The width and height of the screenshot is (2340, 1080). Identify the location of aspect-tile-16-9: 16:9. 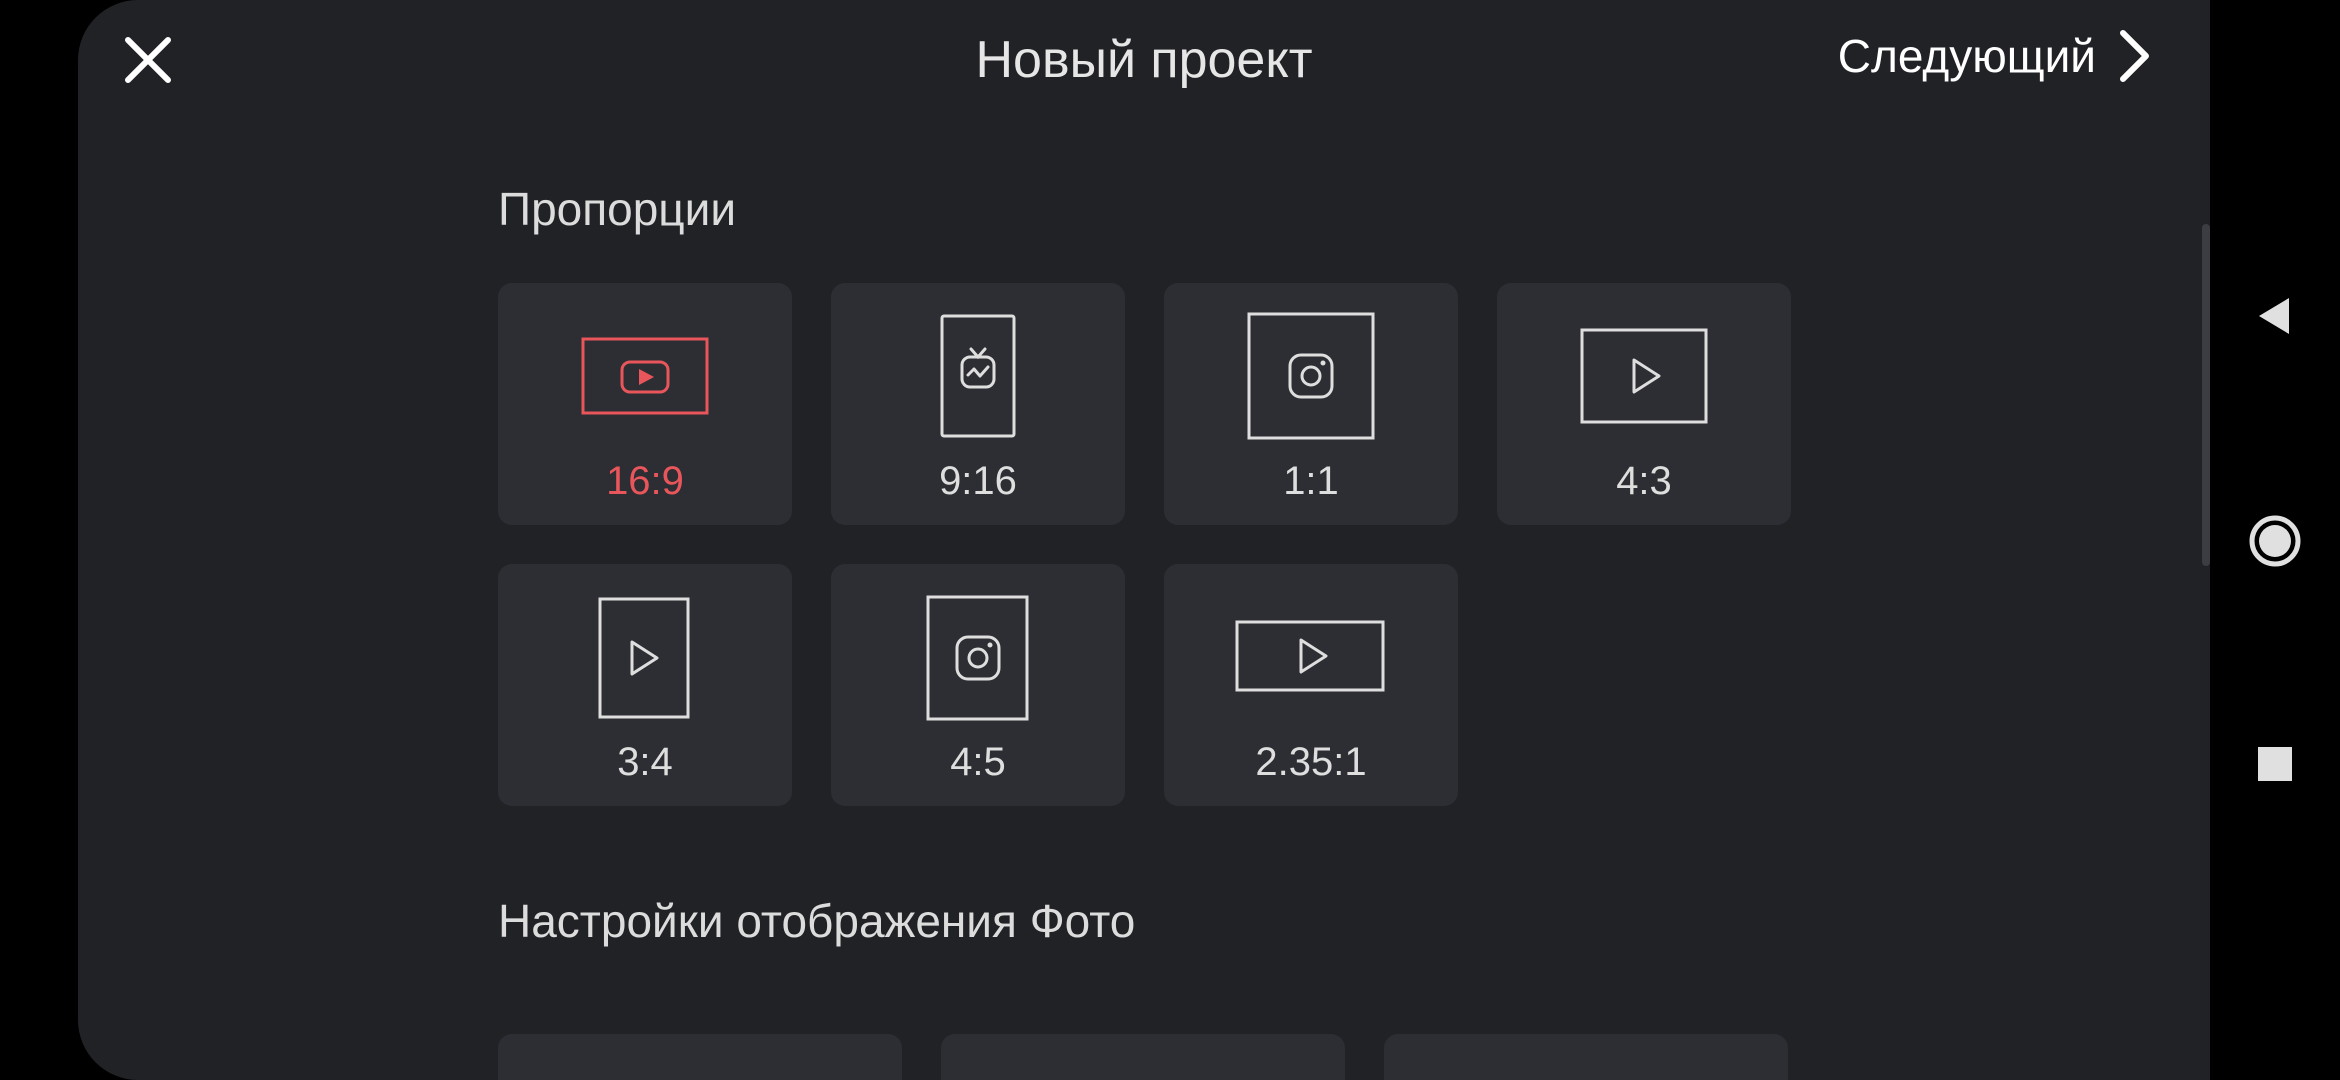
(645, 404).